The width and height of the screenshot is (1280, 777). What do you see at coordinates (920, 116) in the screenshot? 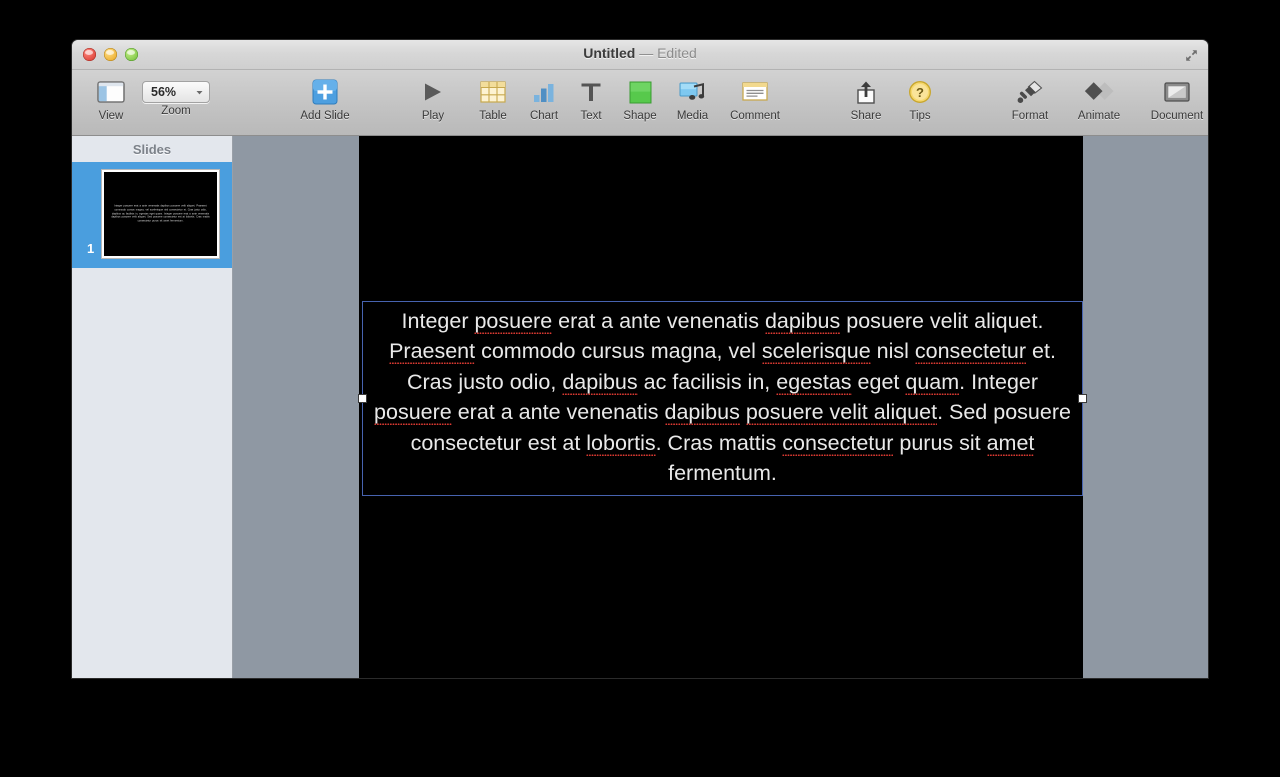
I see `tips-label: Tips` at bounding box center [920, 116].